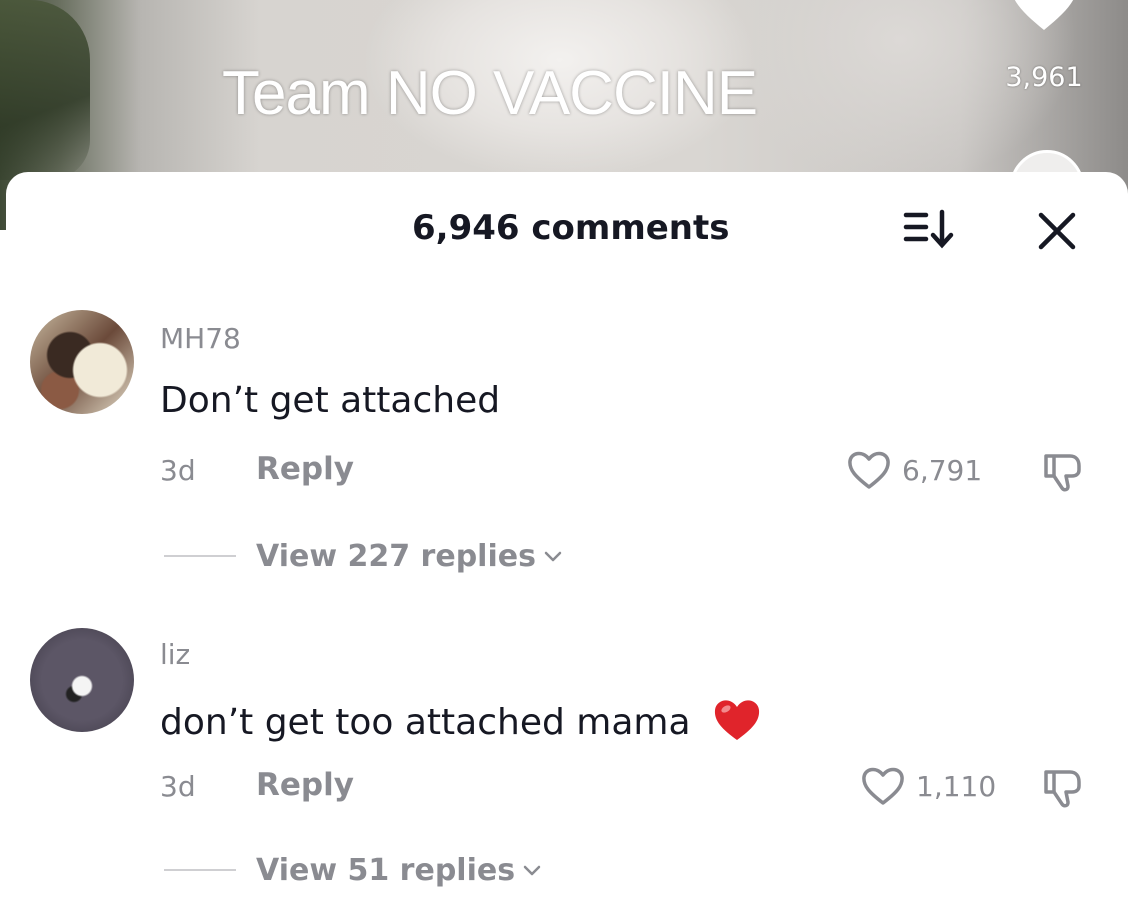  What do you see at coordinates (200, 338) in the screenshot?
I see `comment-username: MH78` at bounding box center [200, 338].